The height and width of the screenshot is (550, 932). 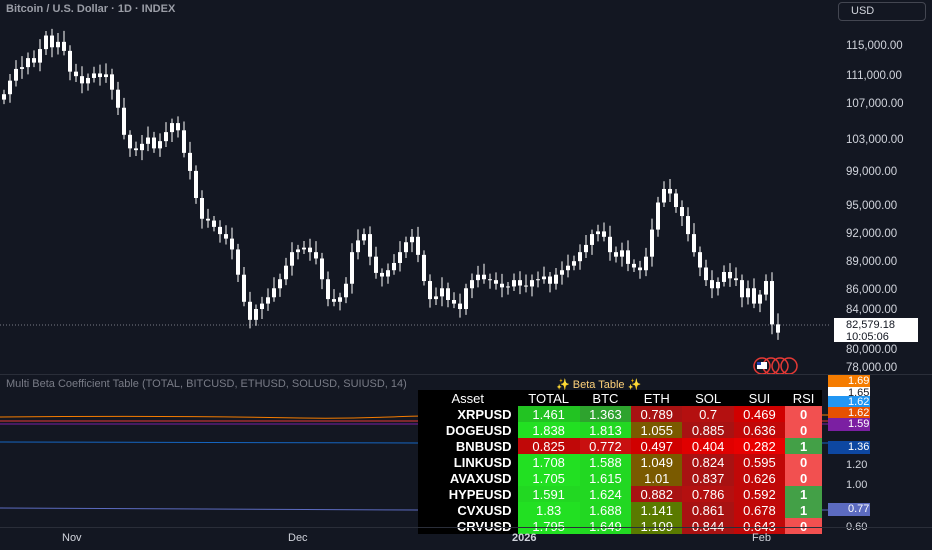 I want to click on pane-divider, so click(x=466, y=374).